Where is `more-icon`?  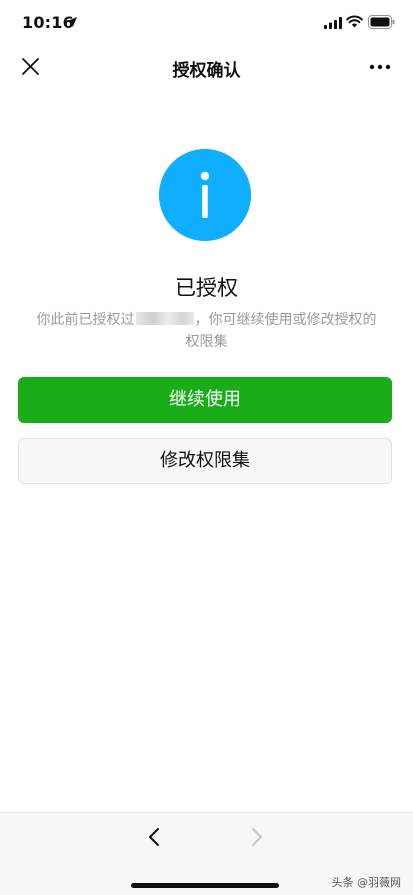
more-icon is located at coordinates (380, 67).